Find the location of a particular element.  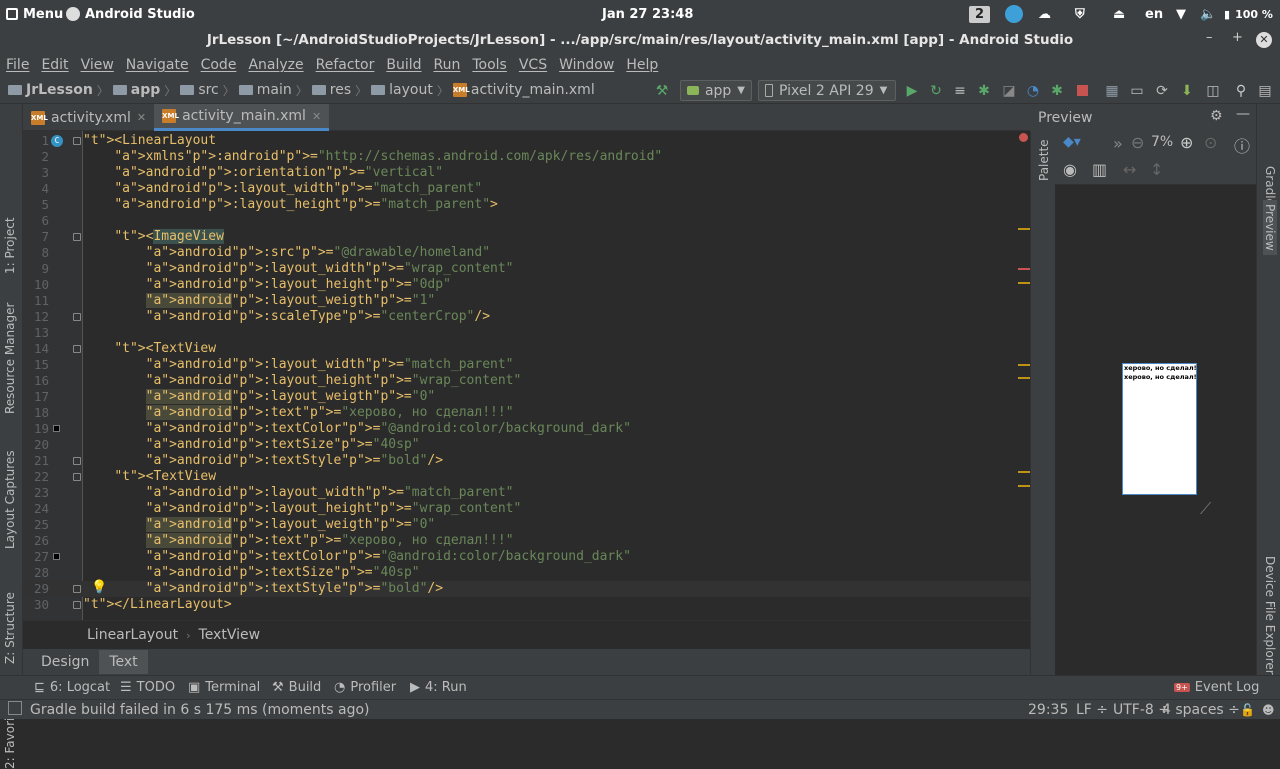

device-file-explorer-tool-tab: Device File Explorer is located at coordinates (1270, 615).